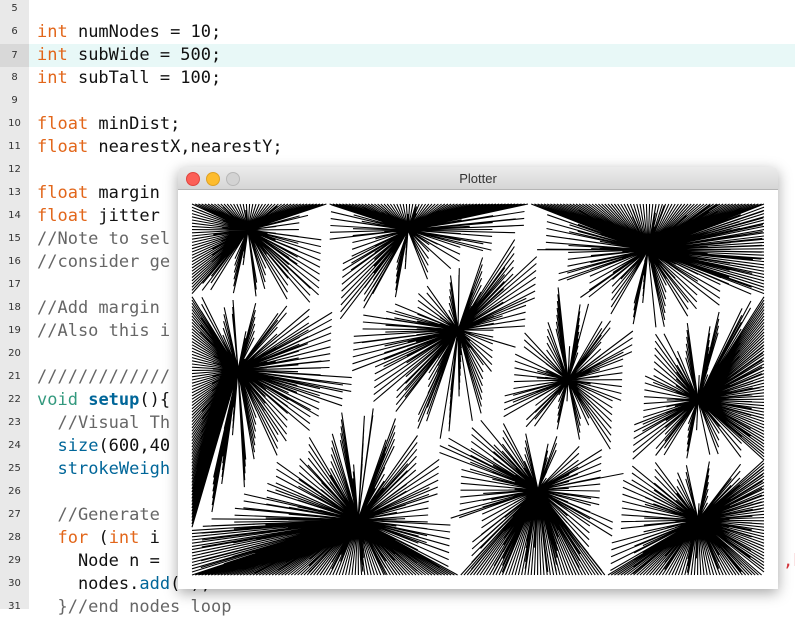 Image resolution: width=795 pixels, height=619 pixels. What do you see at coordinates (14, 123) in the screenshot?
I see `line-number: 10` at bounding box center [14, 123].